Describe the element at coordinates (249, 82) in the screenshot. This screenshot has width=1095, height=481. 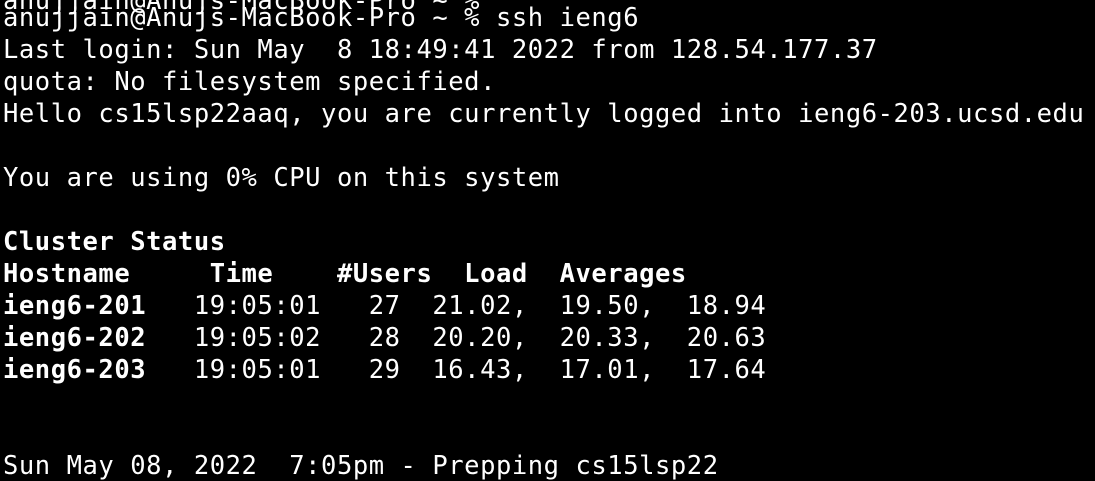
I see `quota-line: quota: No filesystem specified.` at that location.